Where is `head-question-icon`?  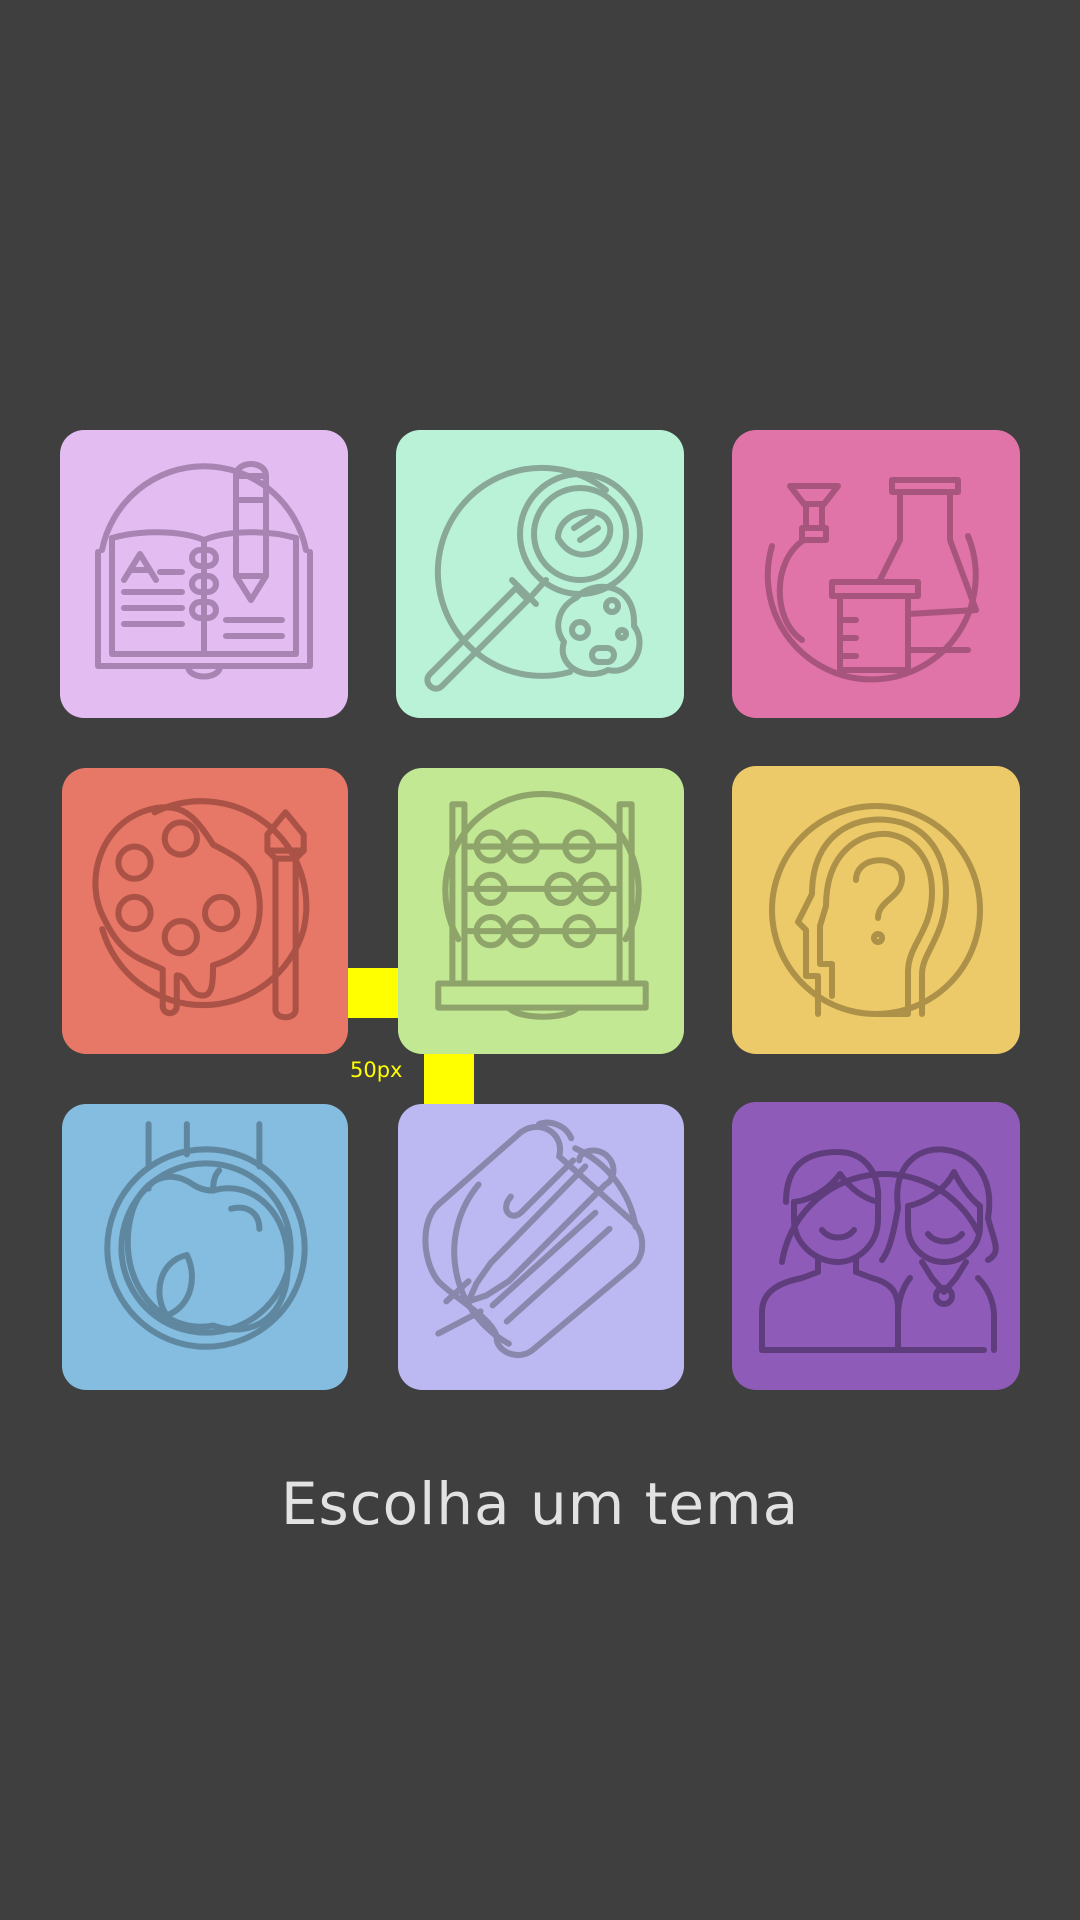
head-question-icon is located at coordinates (876, 910).